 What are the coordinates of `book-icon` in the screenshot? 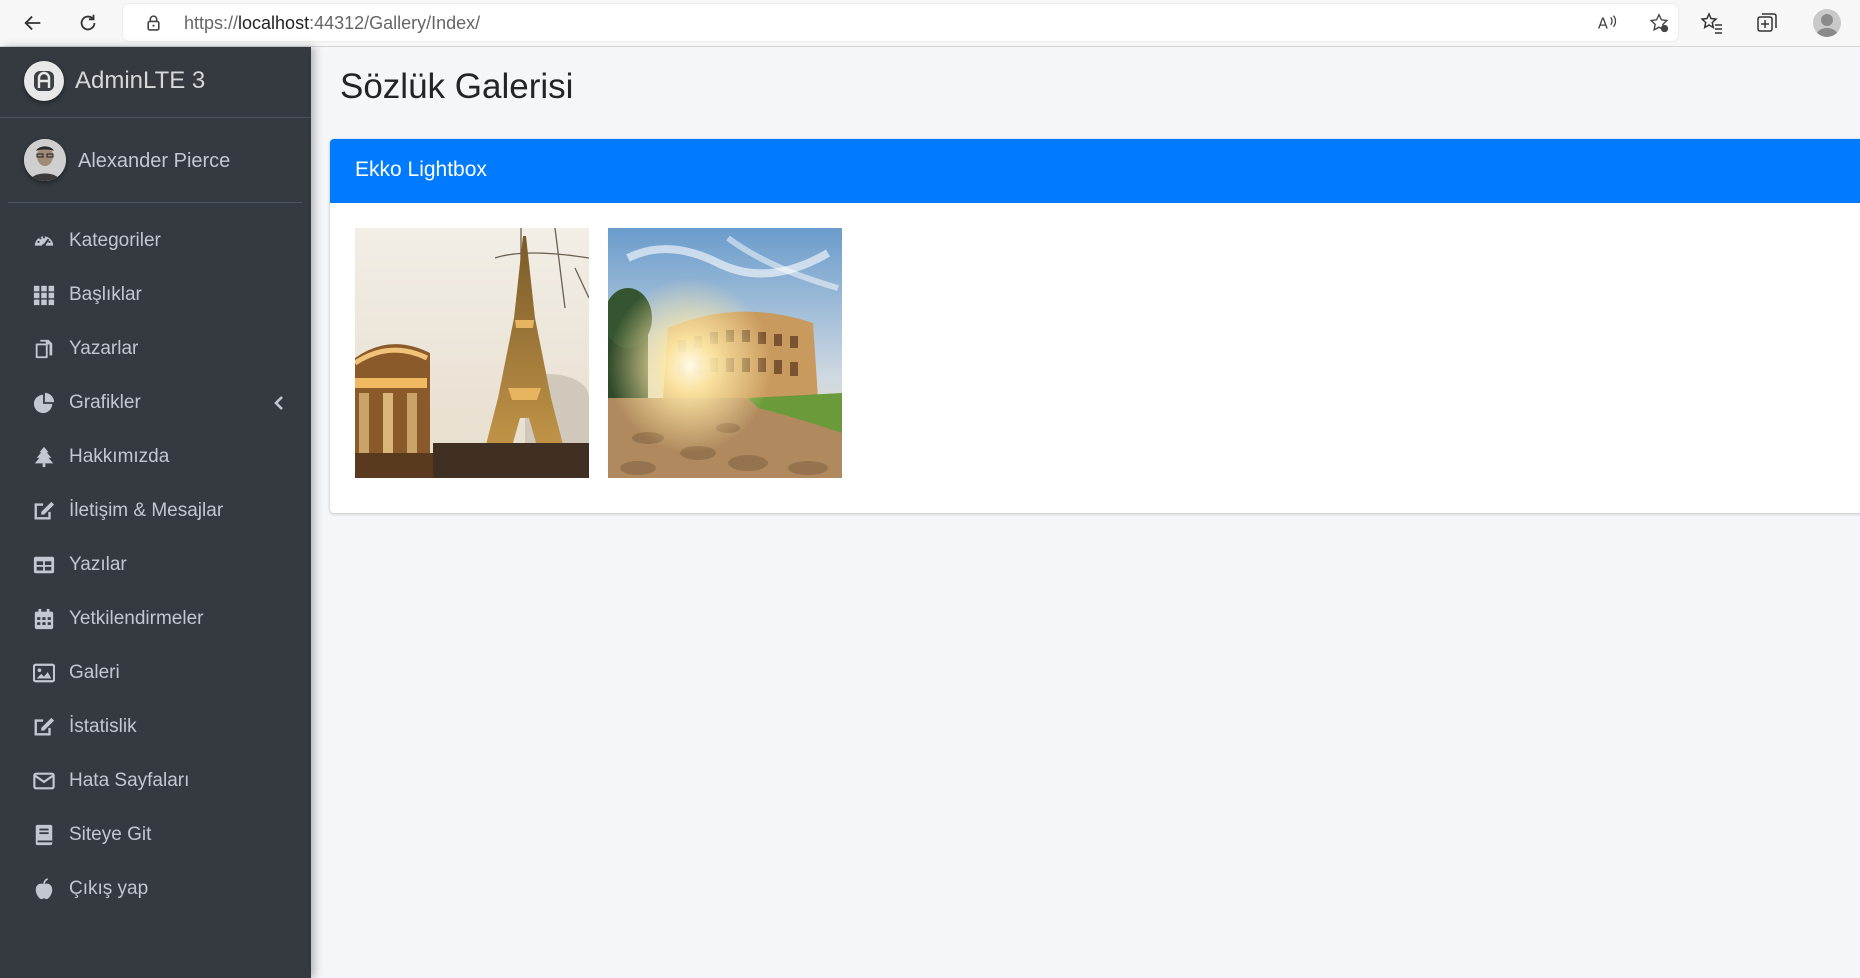 It's located at (44, 835).